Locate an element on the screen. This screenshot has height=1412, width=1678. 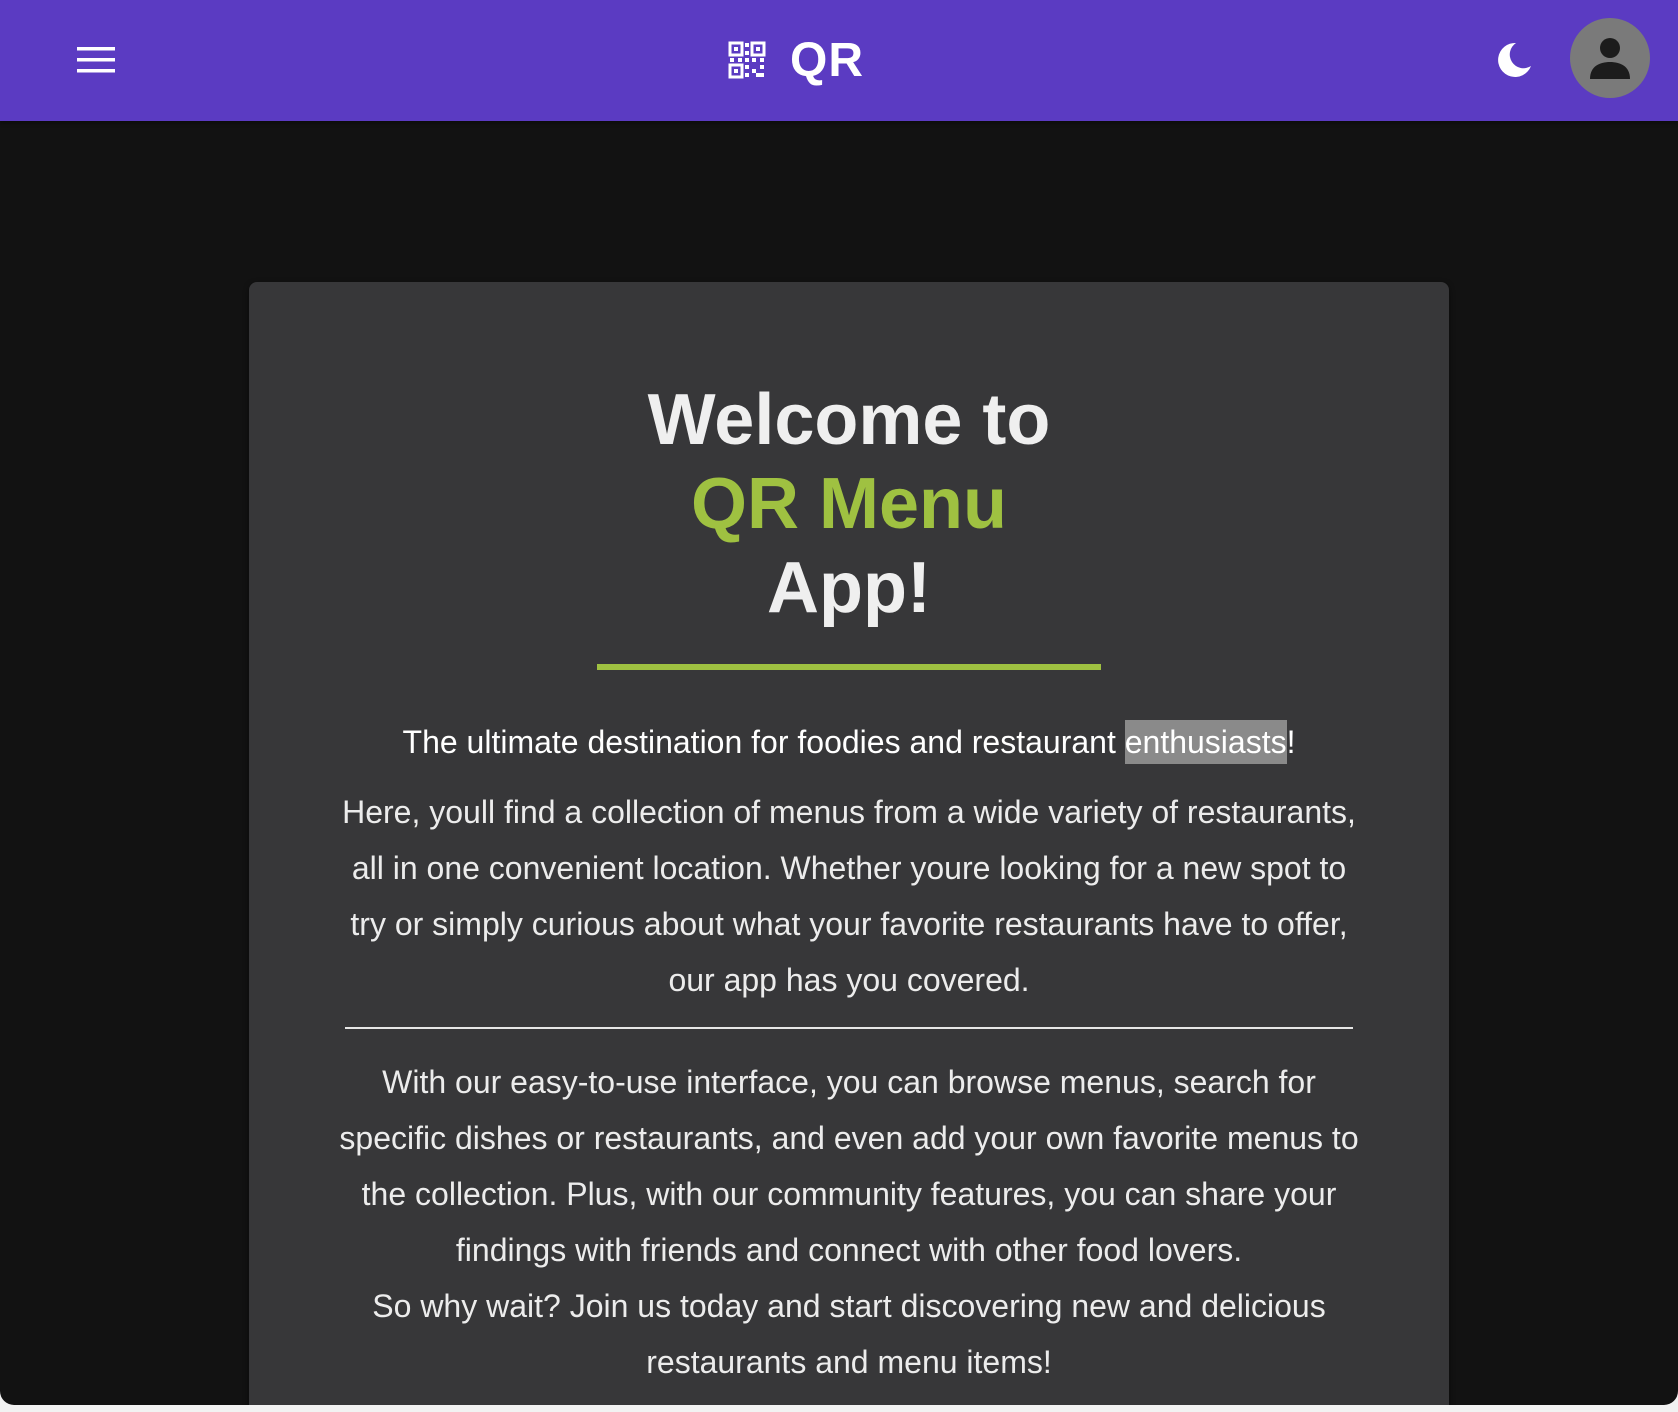
top-app-bar: QR is located at coordinates (839, 60).